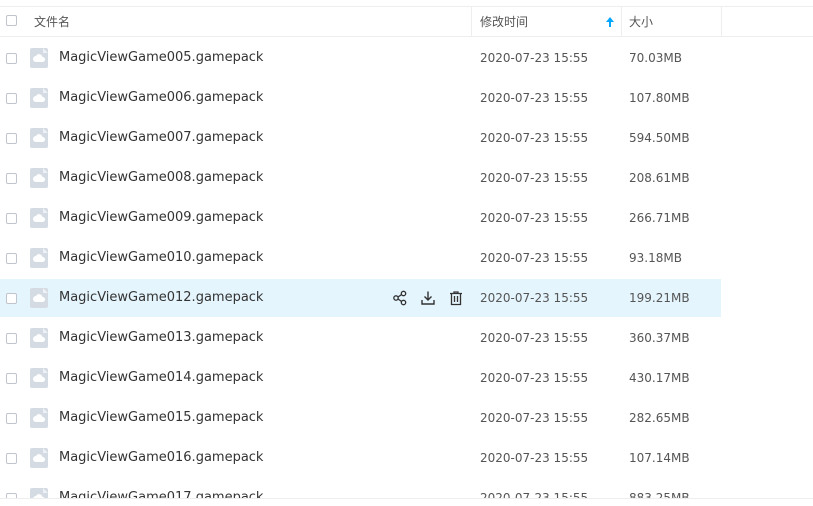 The width and height of the screenshot is (813, 506). I want to click on file-name-link: MagicViewGame017.gamepack, so click(161, 488).